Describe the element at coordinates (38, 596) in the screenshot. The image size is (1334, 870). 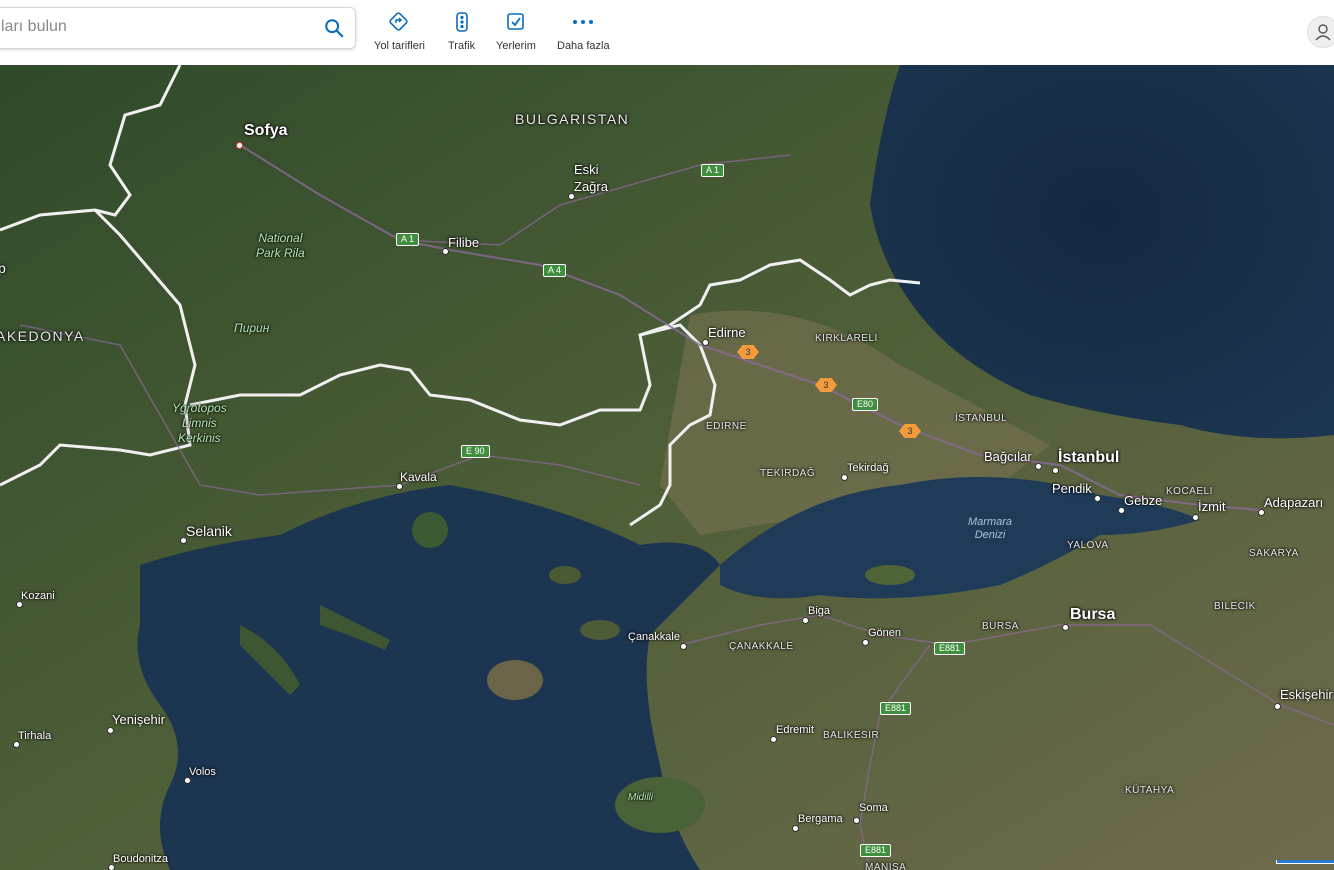
I see `city-label-kozani: Kozani` at that location.